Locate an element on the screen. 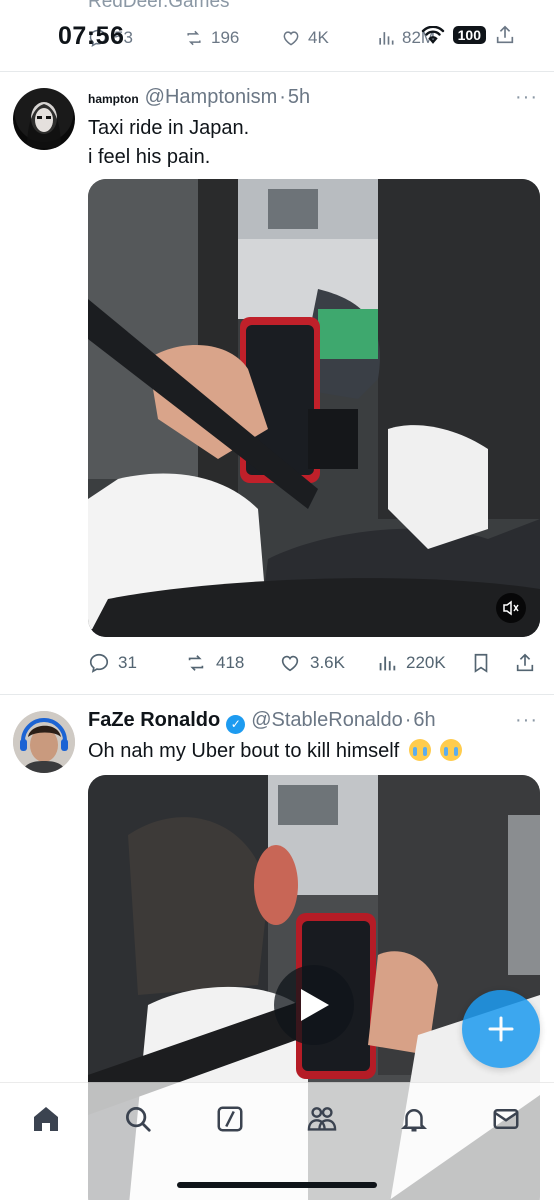 The image size is (554, 1200). tweet-text-line: i feel his pain. is located at coordinates (149, 157).